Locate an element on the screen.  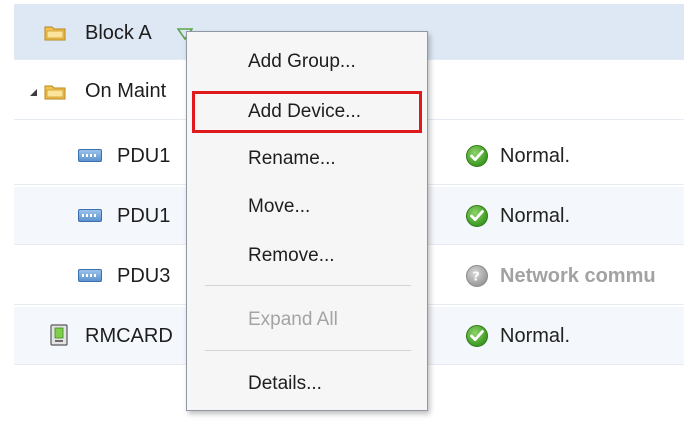
status-text: Network commu is located at coordinates (578, 276).